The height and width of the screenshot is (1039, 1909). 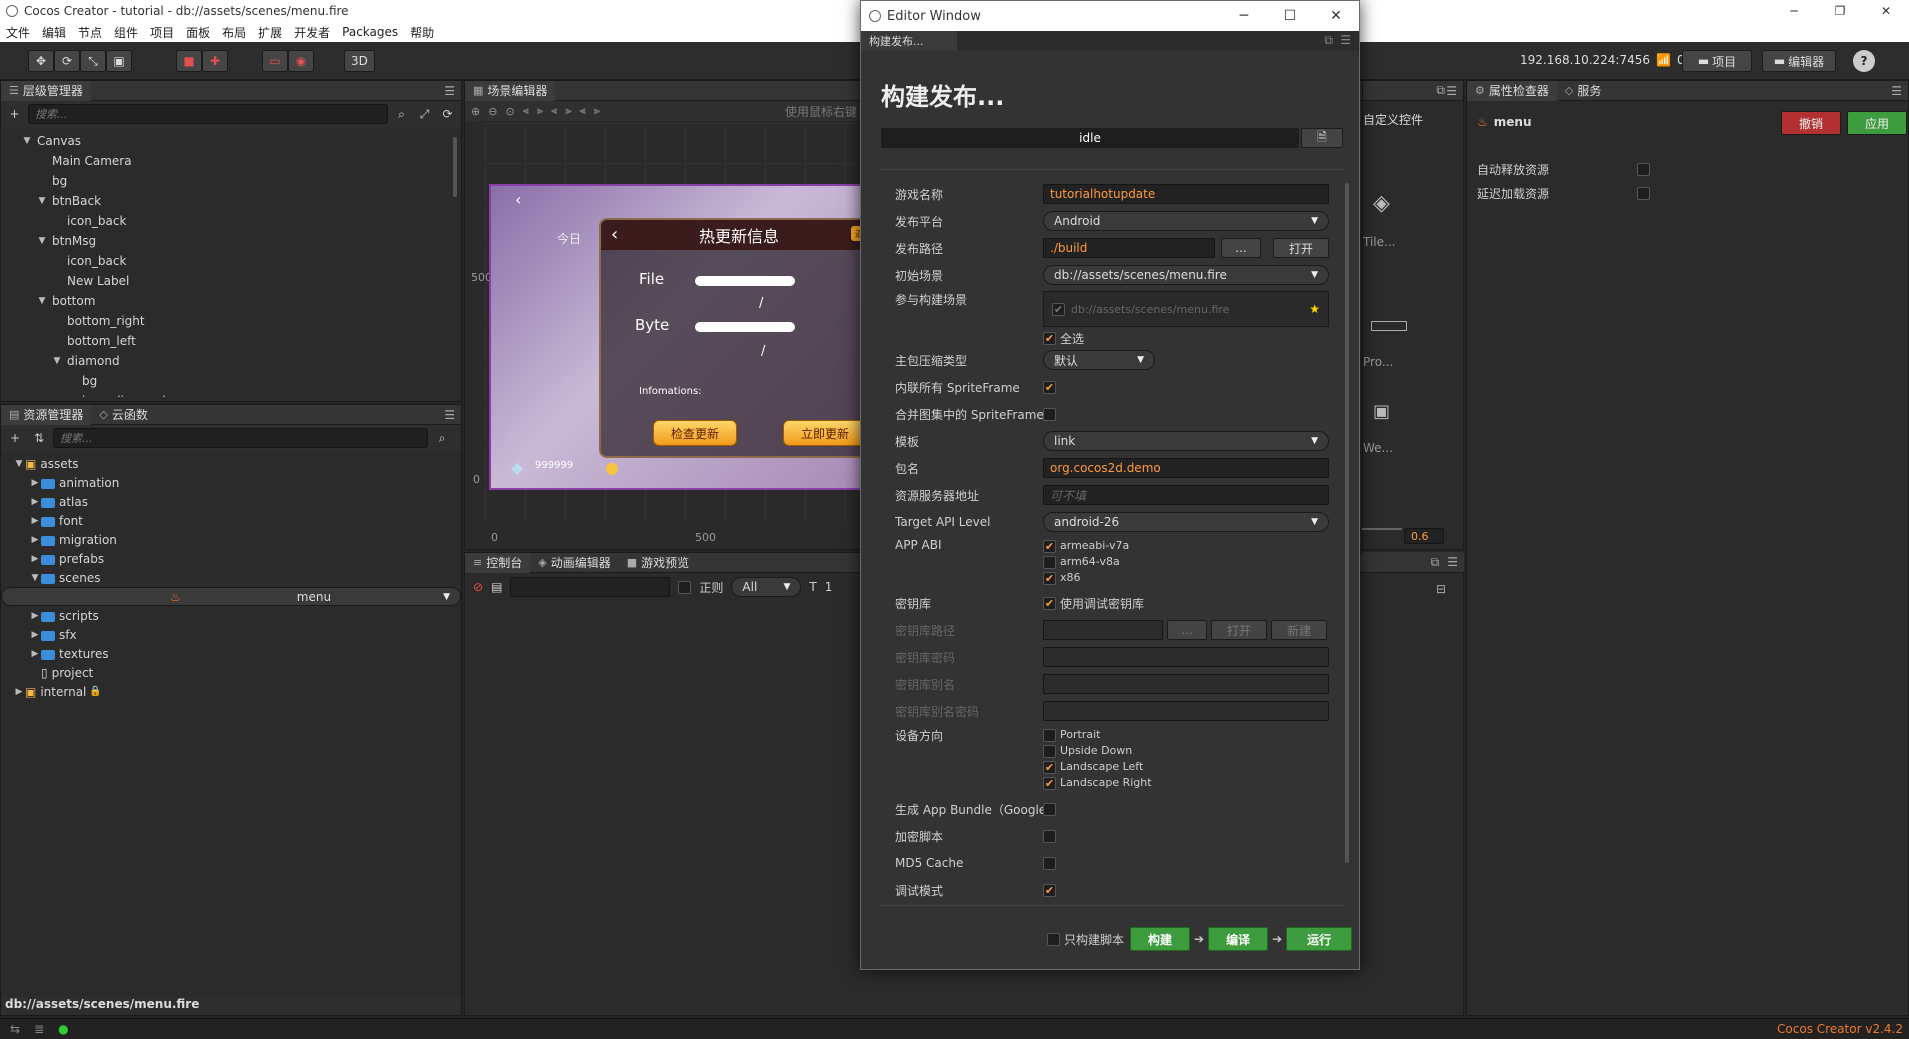 What do you see at coordinates (1058, 309) in the screenshot?
I see `scene-item-checkbox` at bounding box center [1058, 309].